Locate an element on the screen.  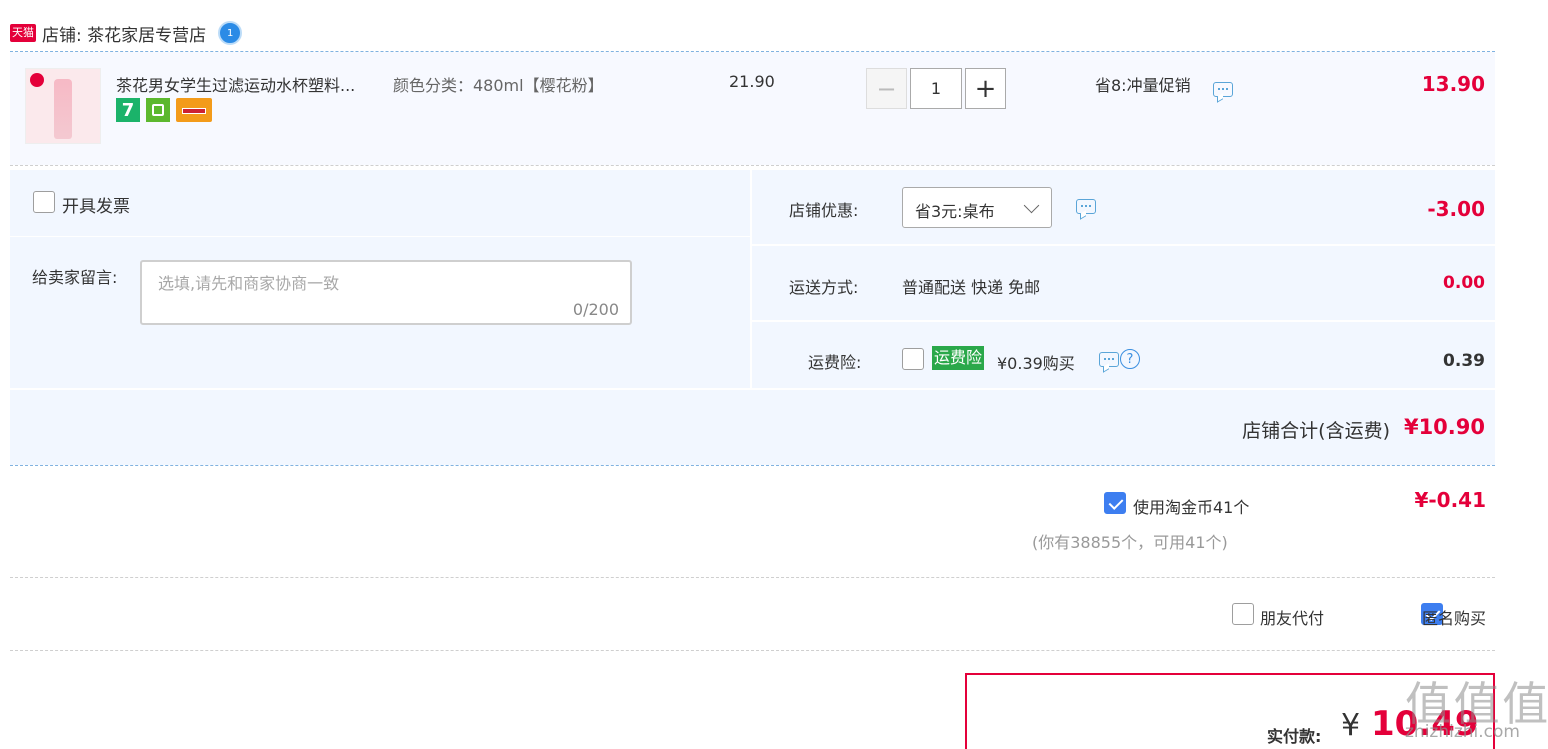
chat-icon: 1 is located at coordinates (230, 33).